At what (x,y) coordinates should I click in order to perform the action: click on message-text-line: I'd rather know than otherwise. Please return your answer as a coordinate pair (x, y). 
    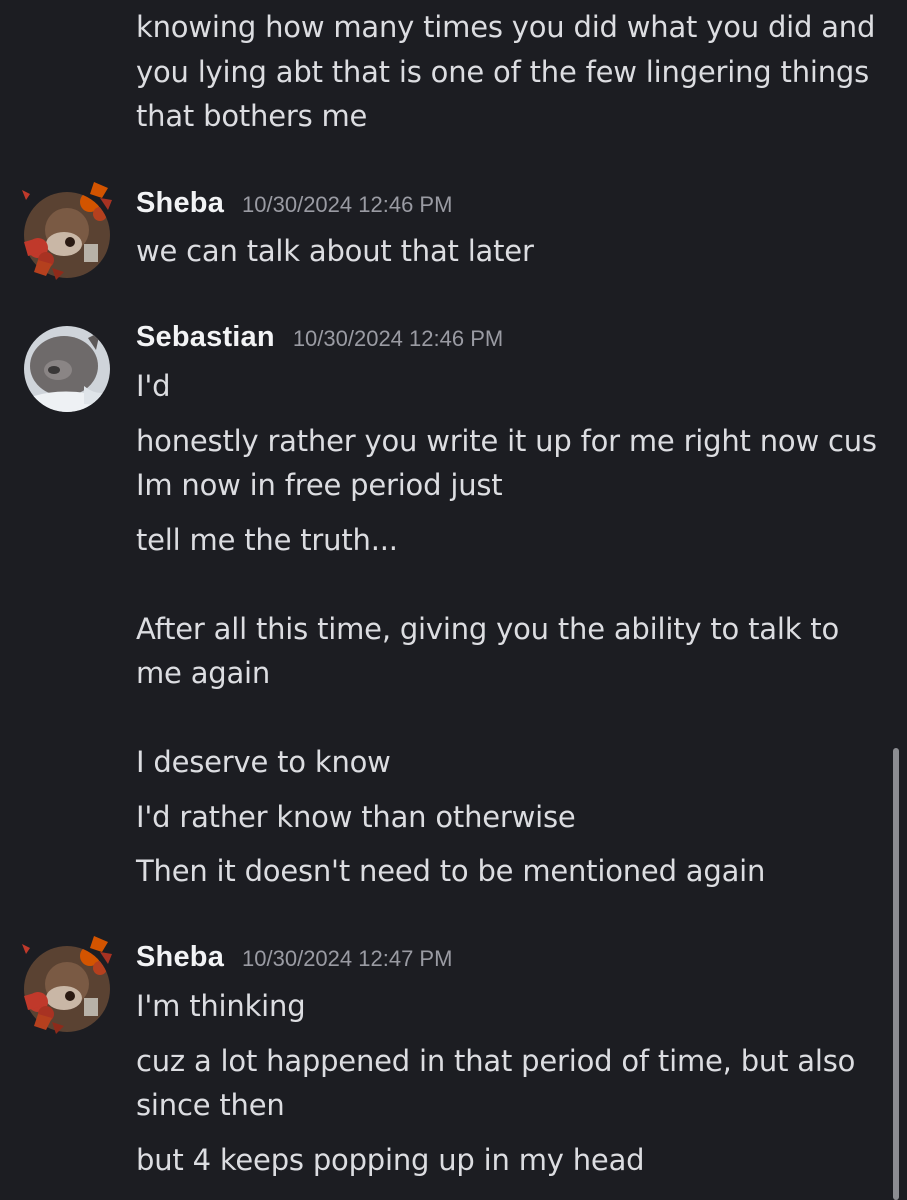
    Looking at the image, I should click on (356, 817).